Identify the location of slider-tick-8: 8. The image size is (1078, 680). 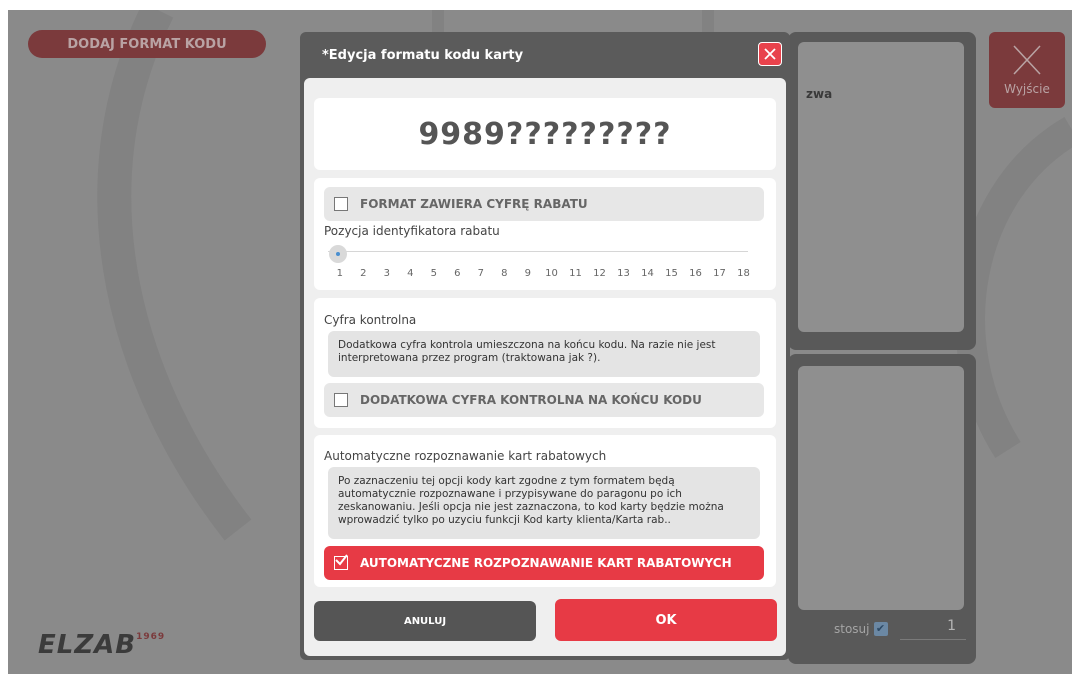
(505, 273).